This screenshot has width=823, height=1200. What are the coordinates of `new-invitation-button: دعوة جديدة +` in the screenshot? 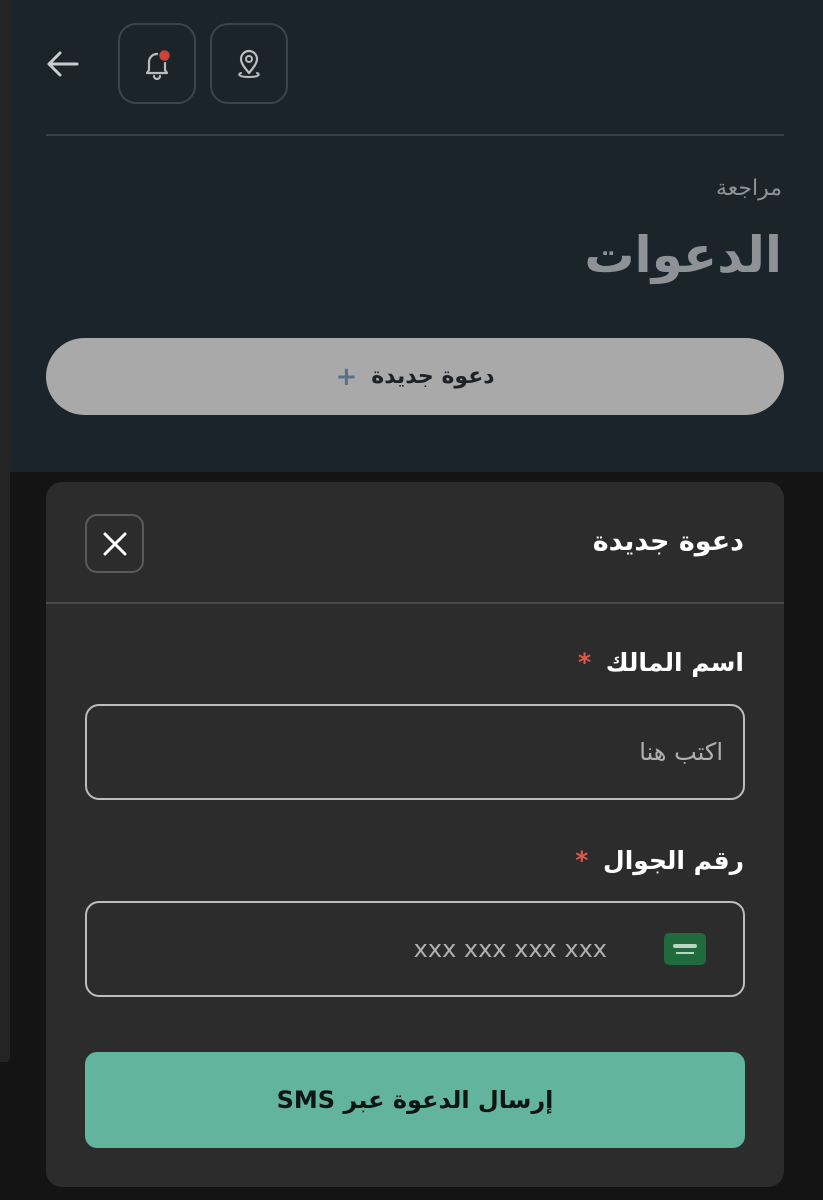 It's located at (415, 376).